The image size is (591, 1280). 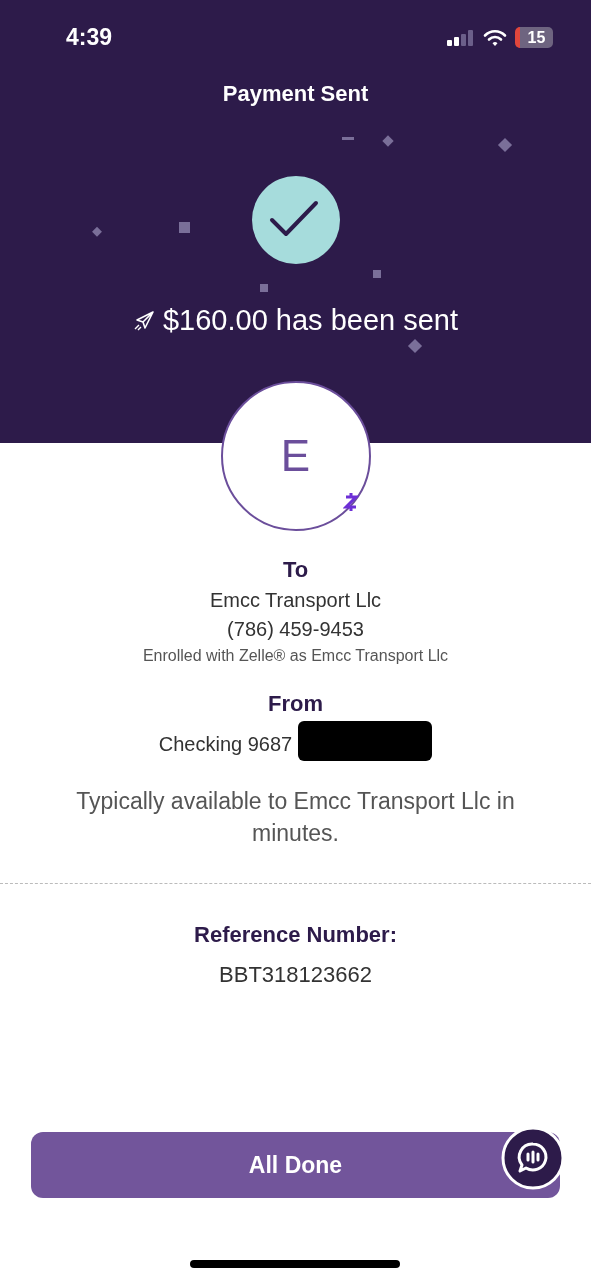 I want to click on from-label: From, so click(x=295, y=704).